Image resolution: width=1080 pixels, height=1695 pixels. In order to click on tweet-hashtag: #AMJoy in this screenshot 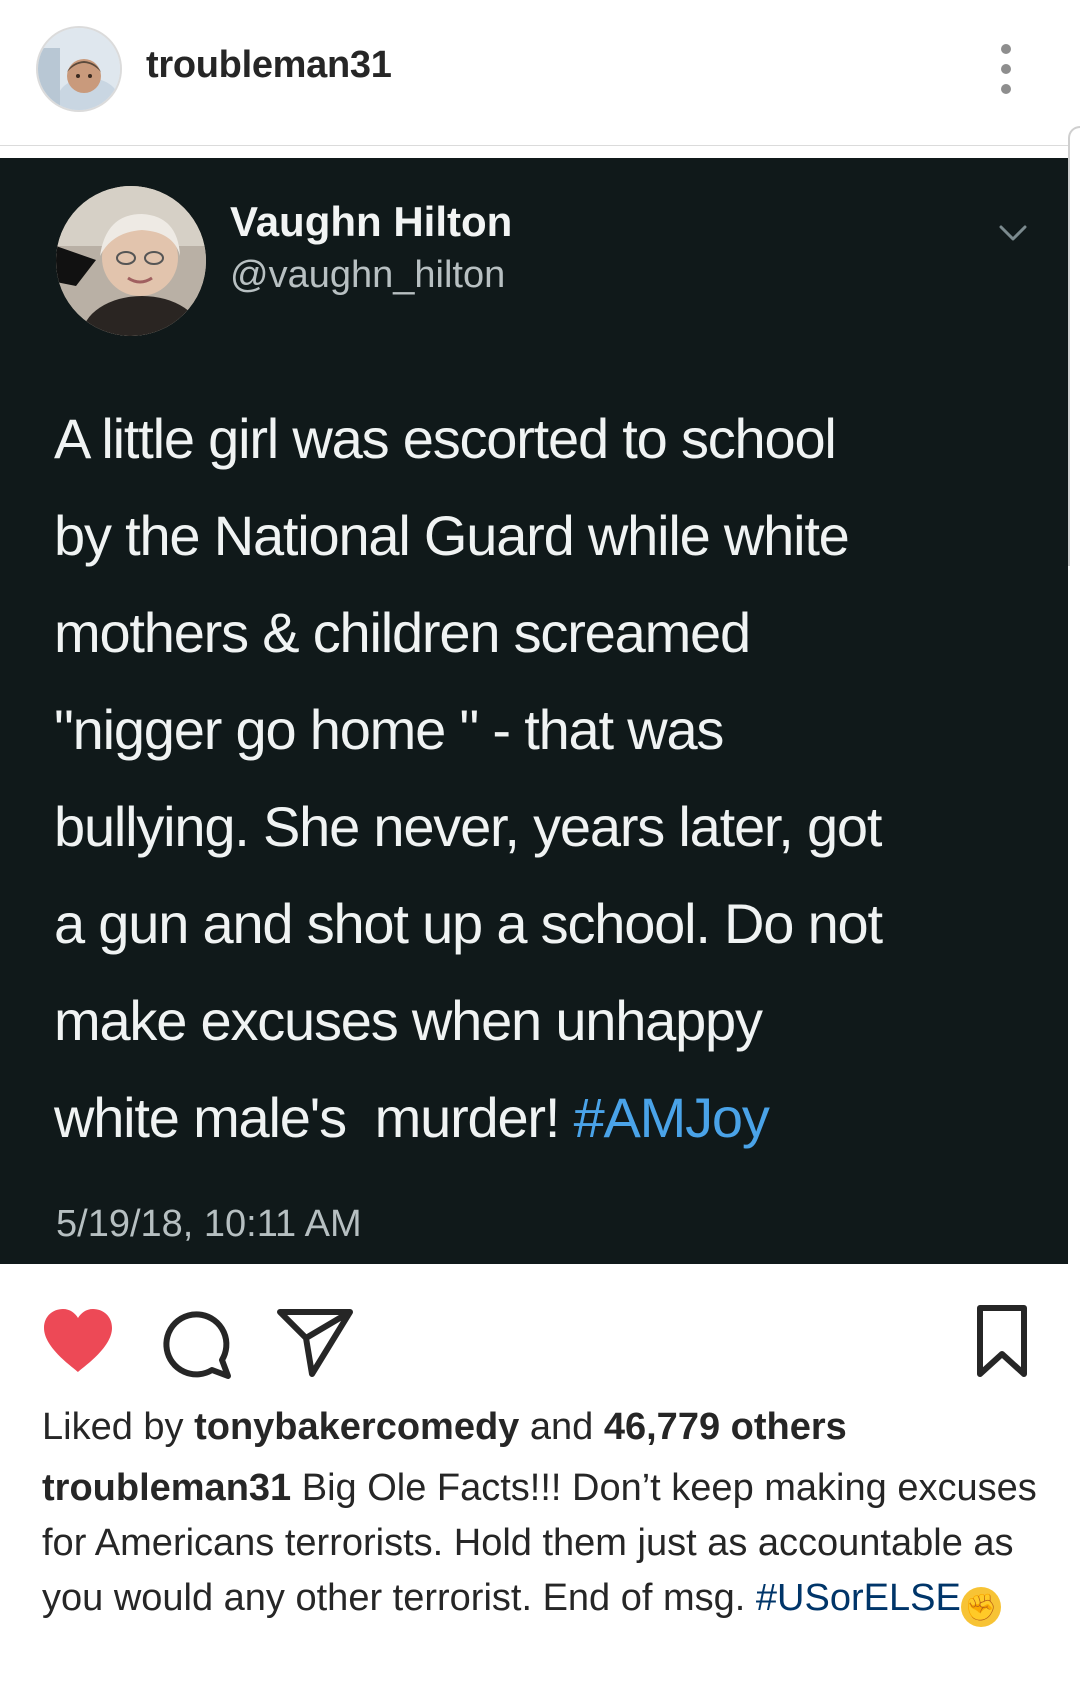, I will do `click(671, 1117)`.